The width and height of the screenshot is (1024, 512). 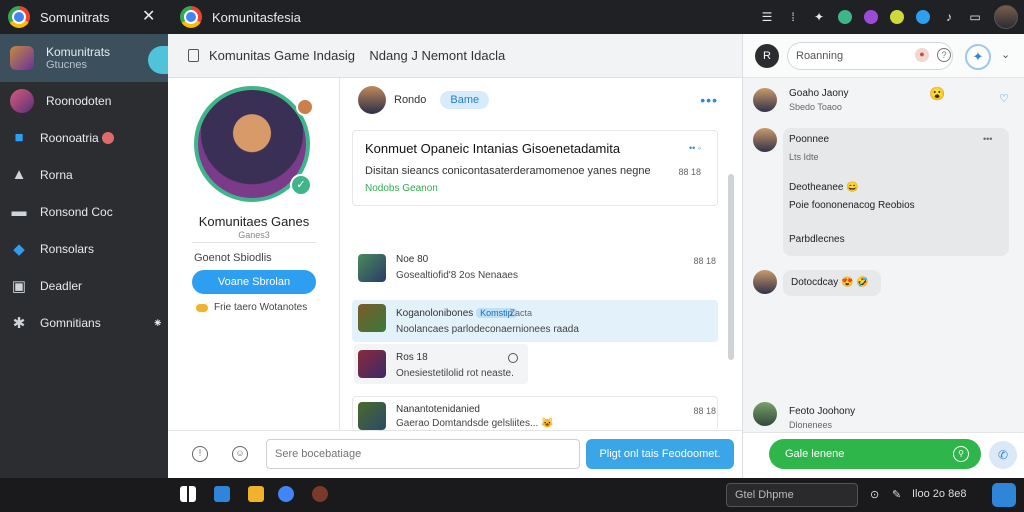 I want to click on emoji-icon: ☺, so click(x=240, y=454).